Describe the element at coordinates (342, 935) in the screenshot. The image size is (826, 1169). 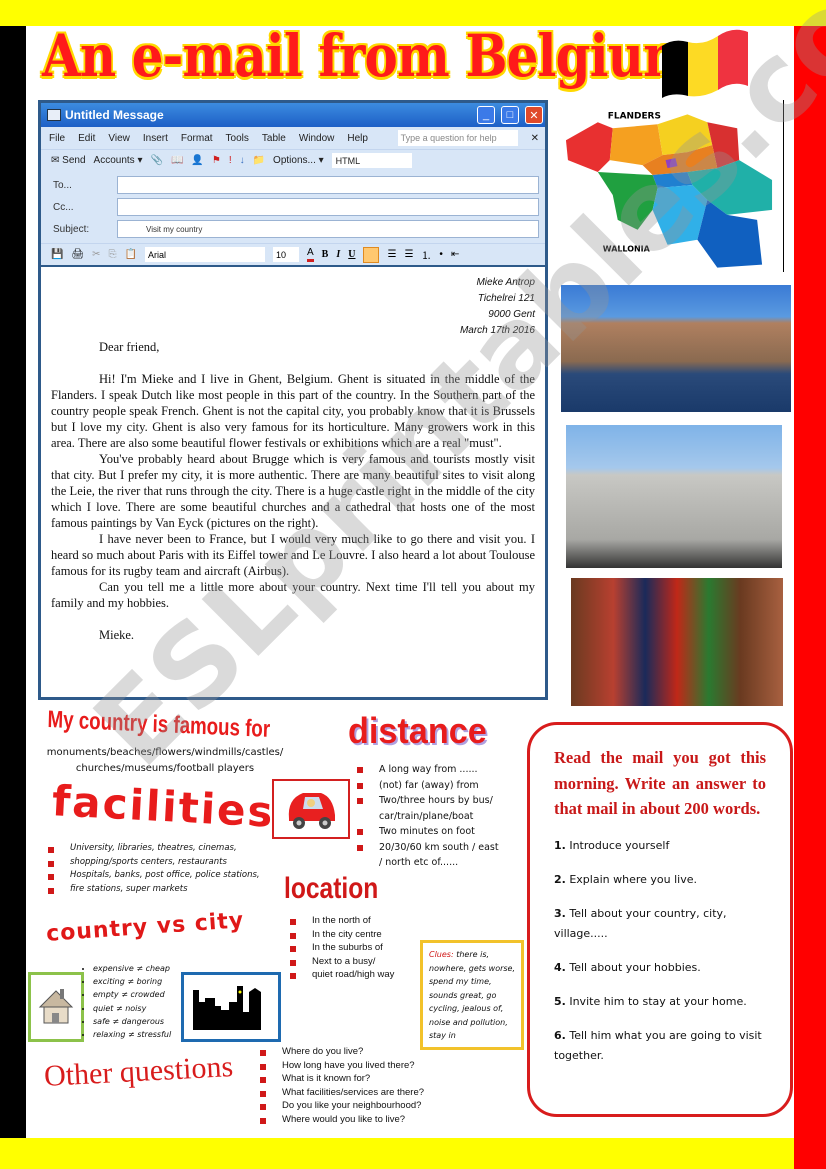
I see `location-item: In the city centre` at that location.